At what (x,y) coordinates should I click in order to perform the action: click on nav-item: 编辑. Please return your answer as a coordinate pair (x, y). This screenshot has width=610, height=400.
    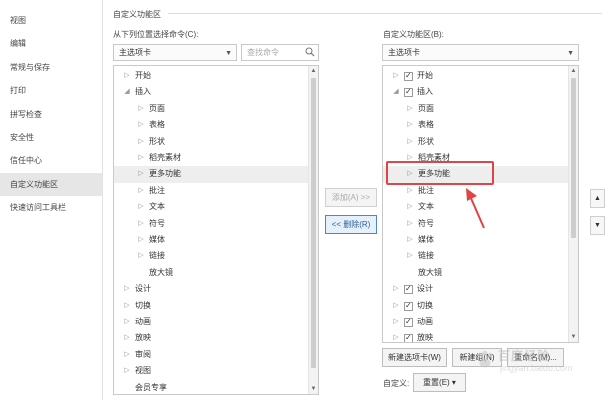
    Looking at the image, I should click on (51, 43).